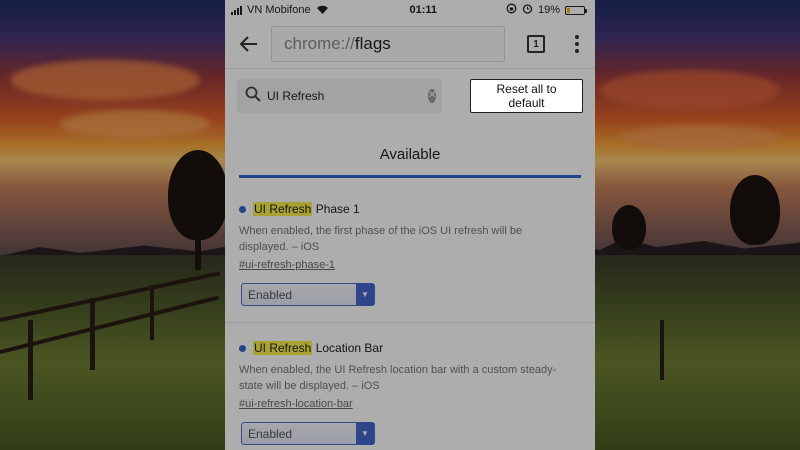 Image resolution: width=800 pixels, height=450 pixels. I want to click on signal-icon, so click(236, 10).